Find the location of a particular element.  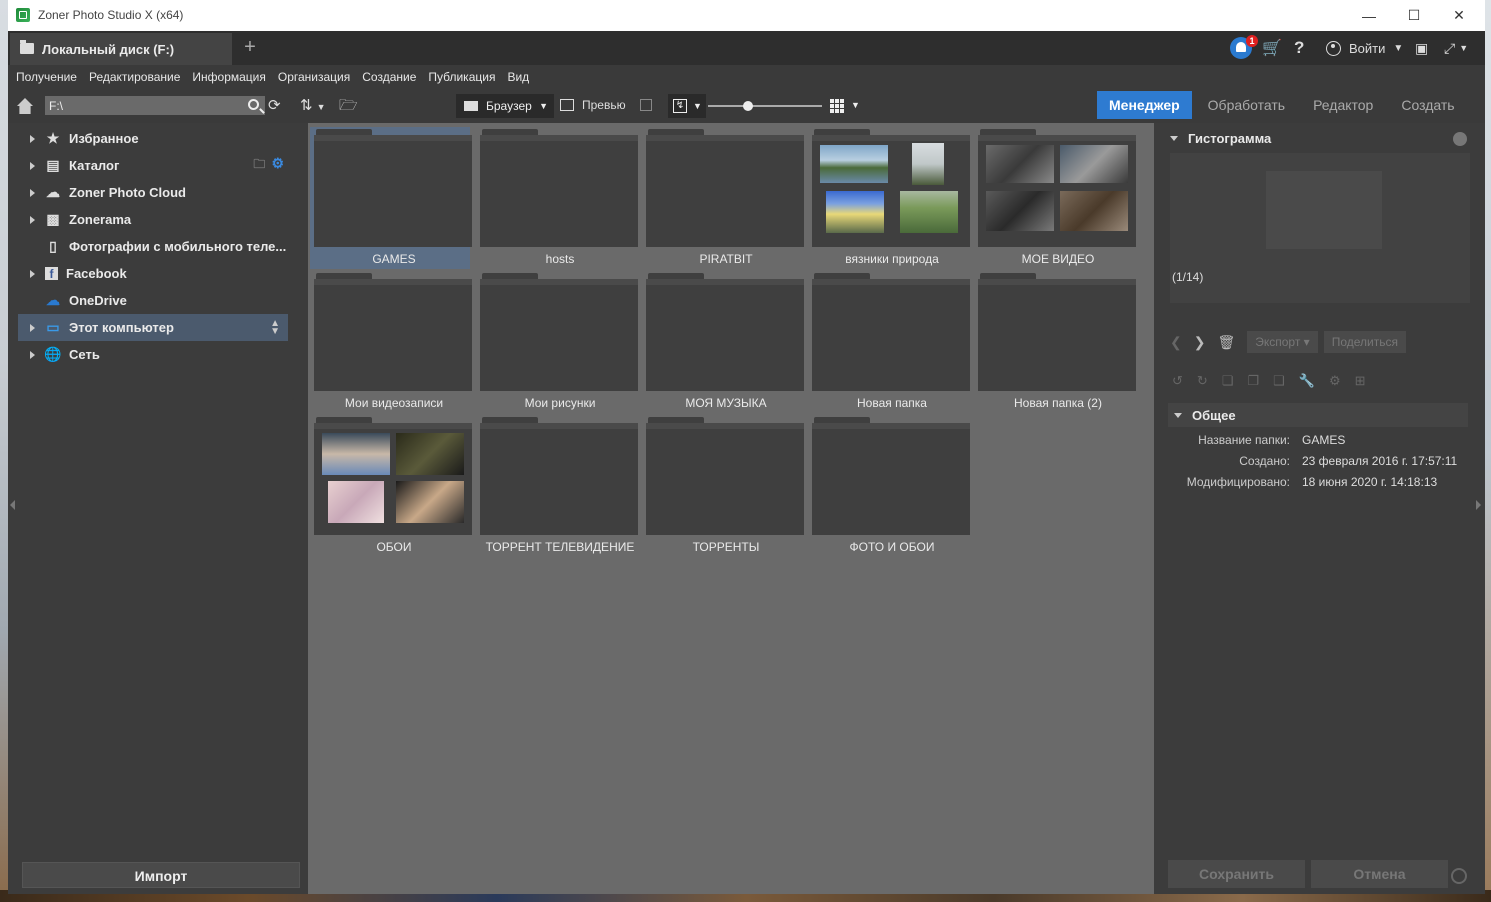

menu-item-publish: Публикация is located at coordinates (461, 77).